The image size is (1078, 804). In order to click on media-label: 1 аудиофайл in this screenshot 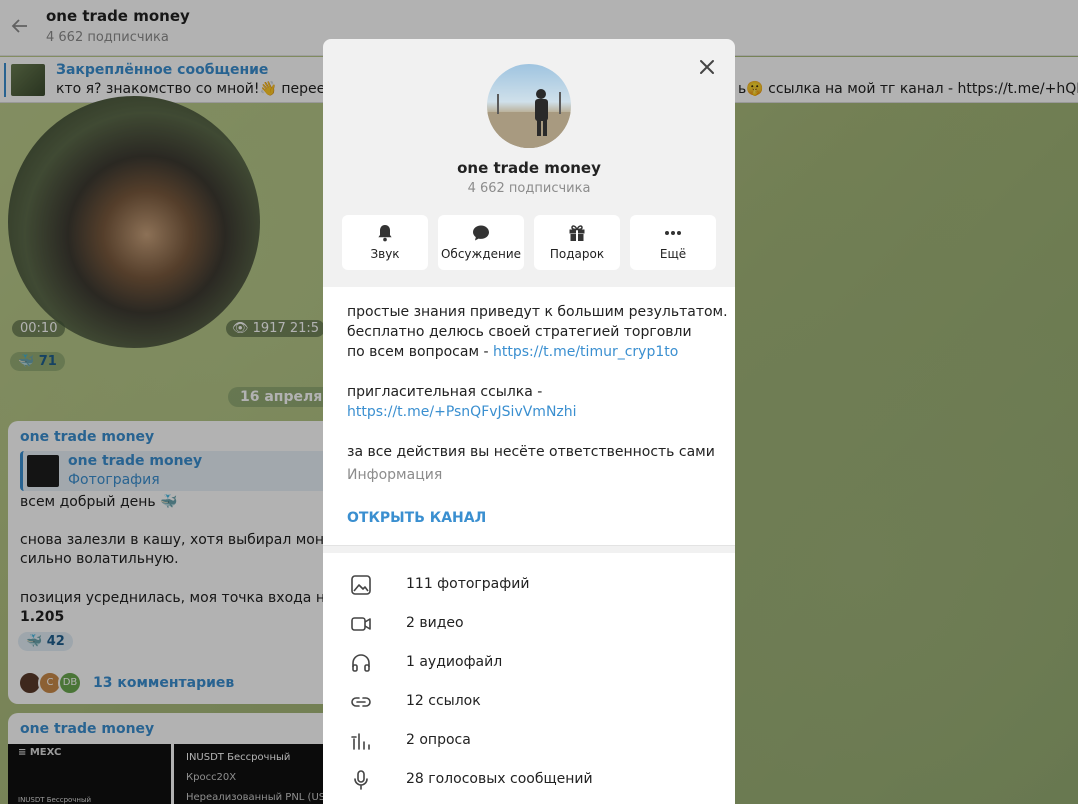, I will do `click(454, 662)`.